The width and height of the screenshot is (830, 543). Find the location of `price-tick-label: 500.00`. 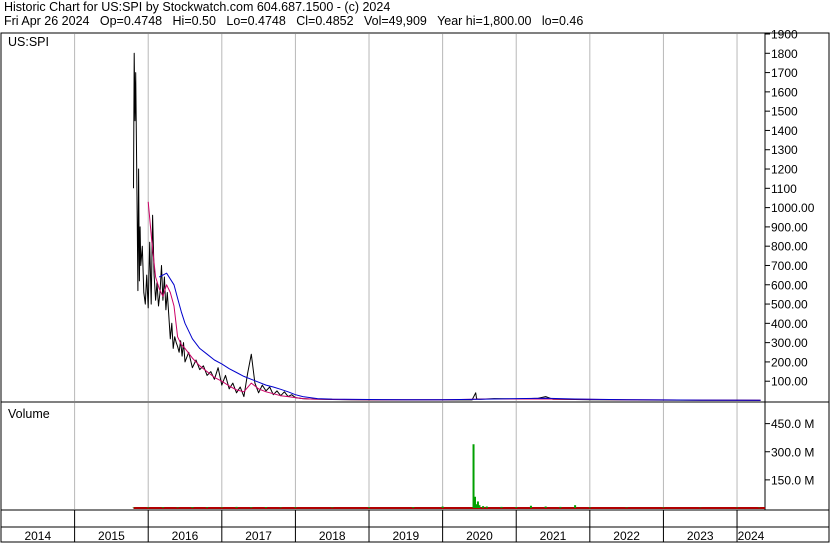

price-tick-label: 500.00 is located at coordinates (789, 305).